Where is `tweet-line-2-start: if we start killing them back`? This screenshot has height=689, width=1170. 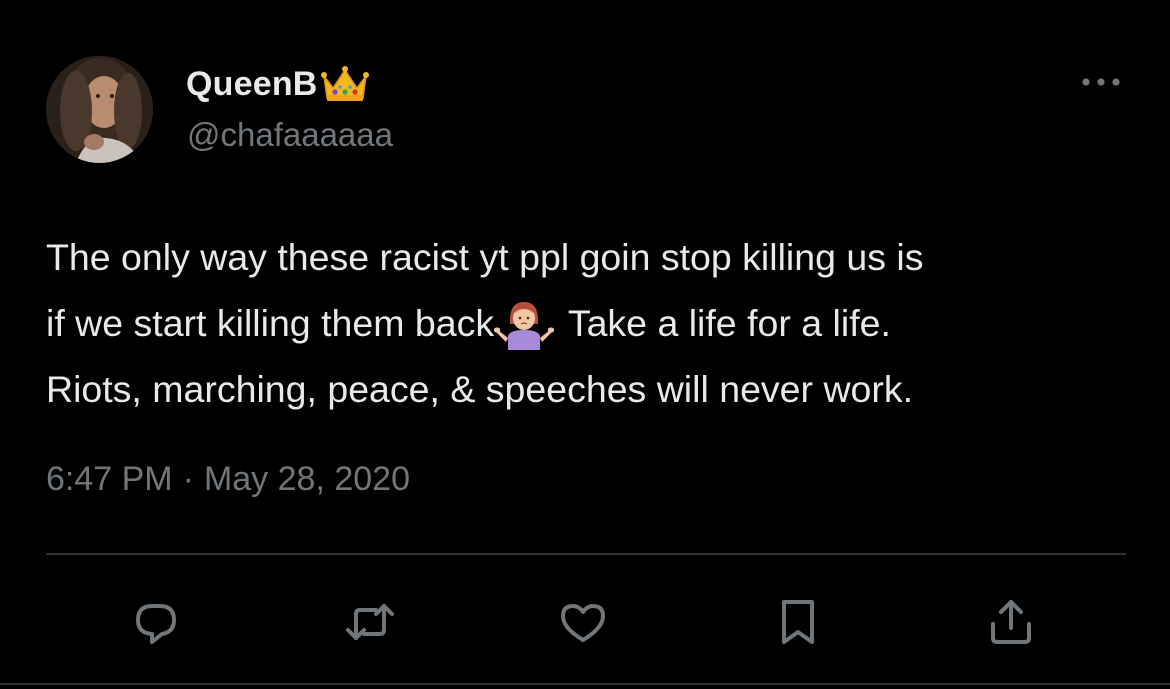 tweet-line-2-start: if we start killing them back is located at coordinates (270, 323).